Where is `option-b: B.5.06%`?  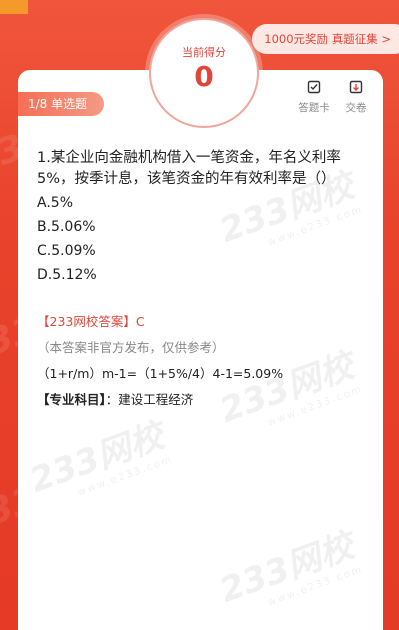
option-b: B.5.06% is located at coordinates (202, 227).